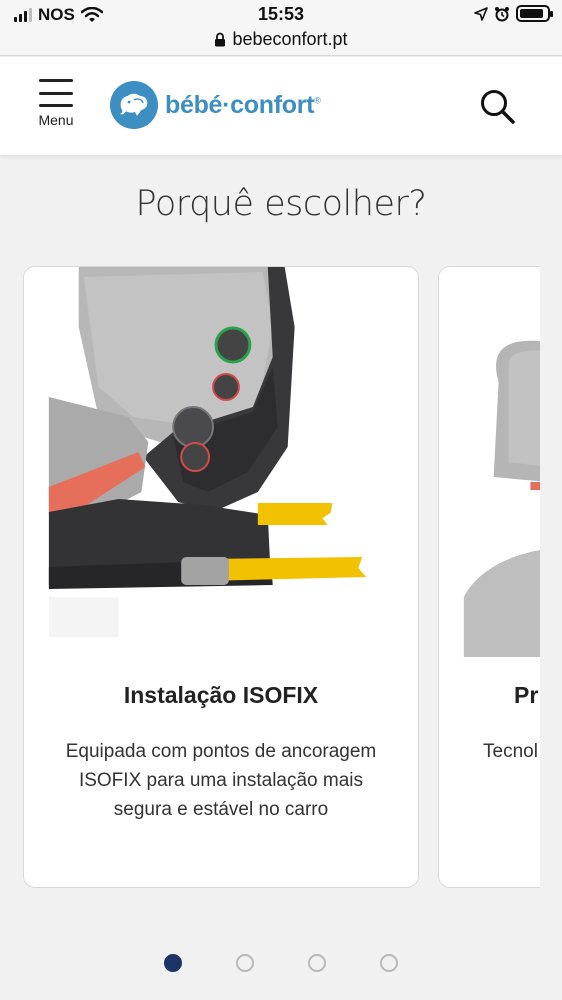 This screenshot has width=562, height=1000. I want to click on card-title: Pr, so click(526, 695).